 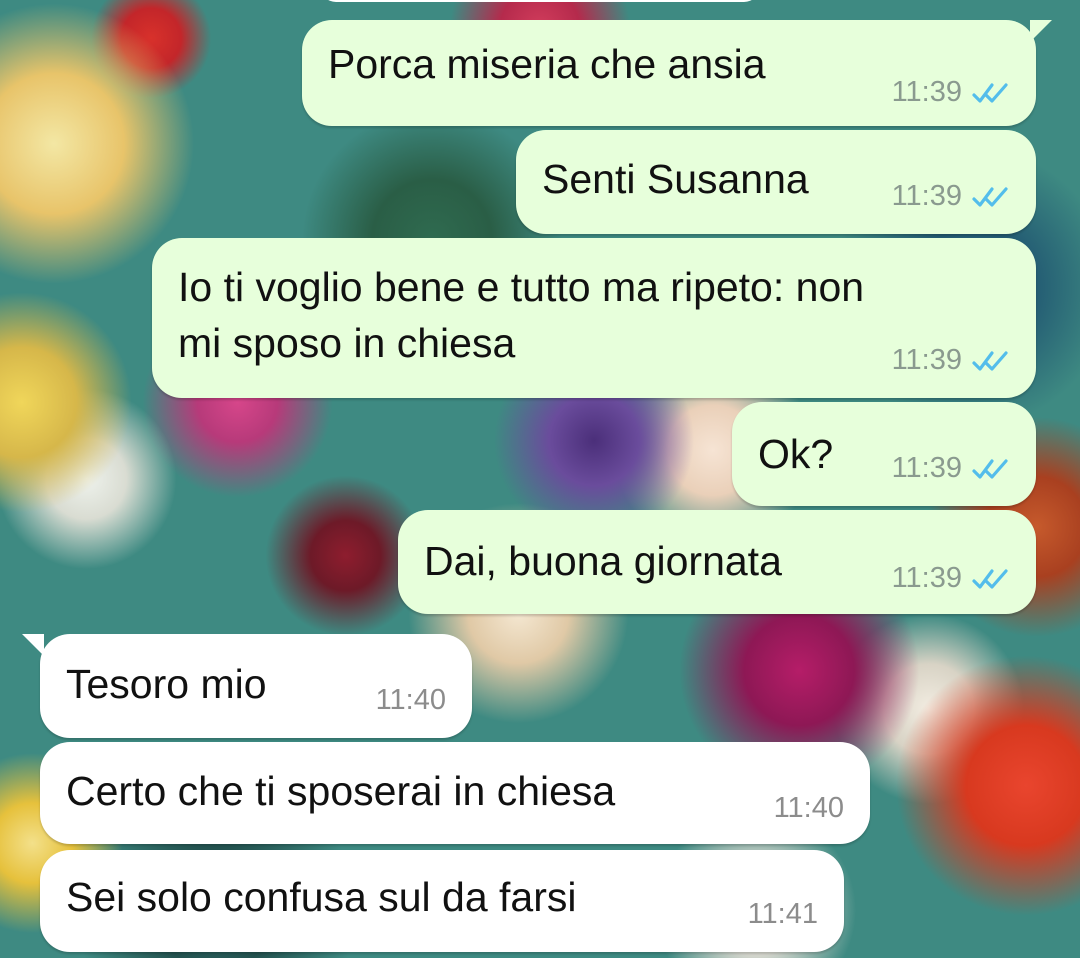 I want to click on message-time: 11:41, so click(x=782, y=914).